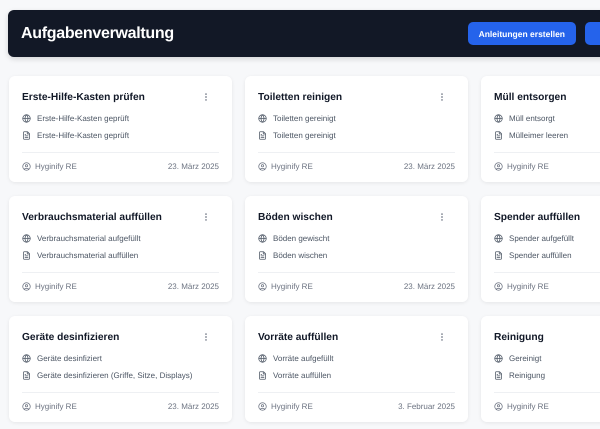  Describe the element at coordinates (87, 255) in the screenshot. I see `task-instruction: Verbrauchsmaterial auffüllen` at that location.